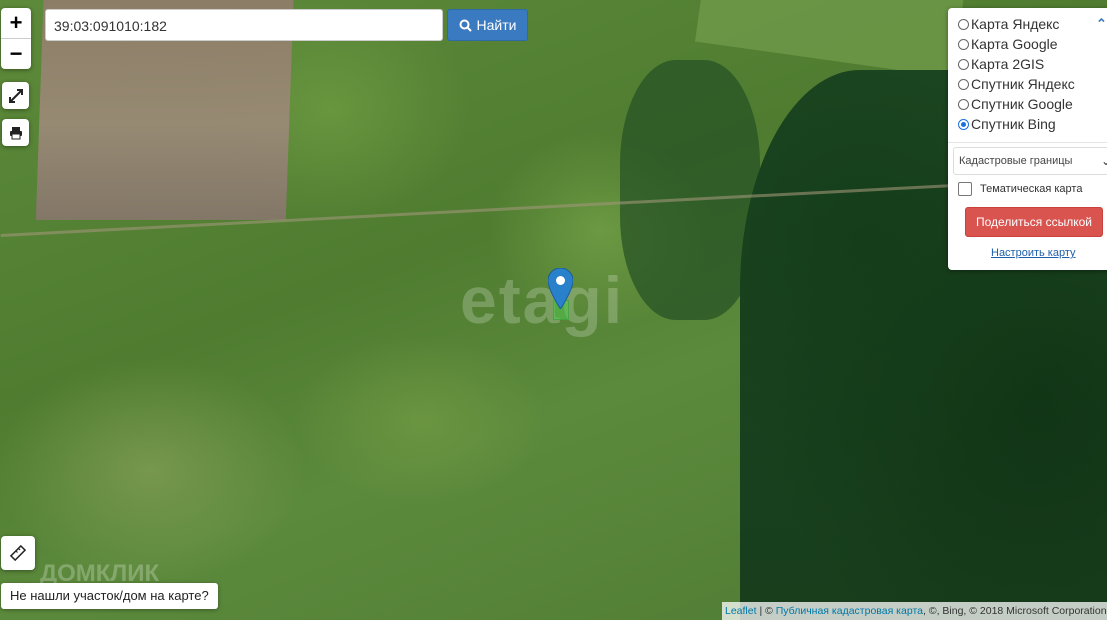 This screenshot has width=1107, height=620. I want to click on expand-icon, so click(15, 95).